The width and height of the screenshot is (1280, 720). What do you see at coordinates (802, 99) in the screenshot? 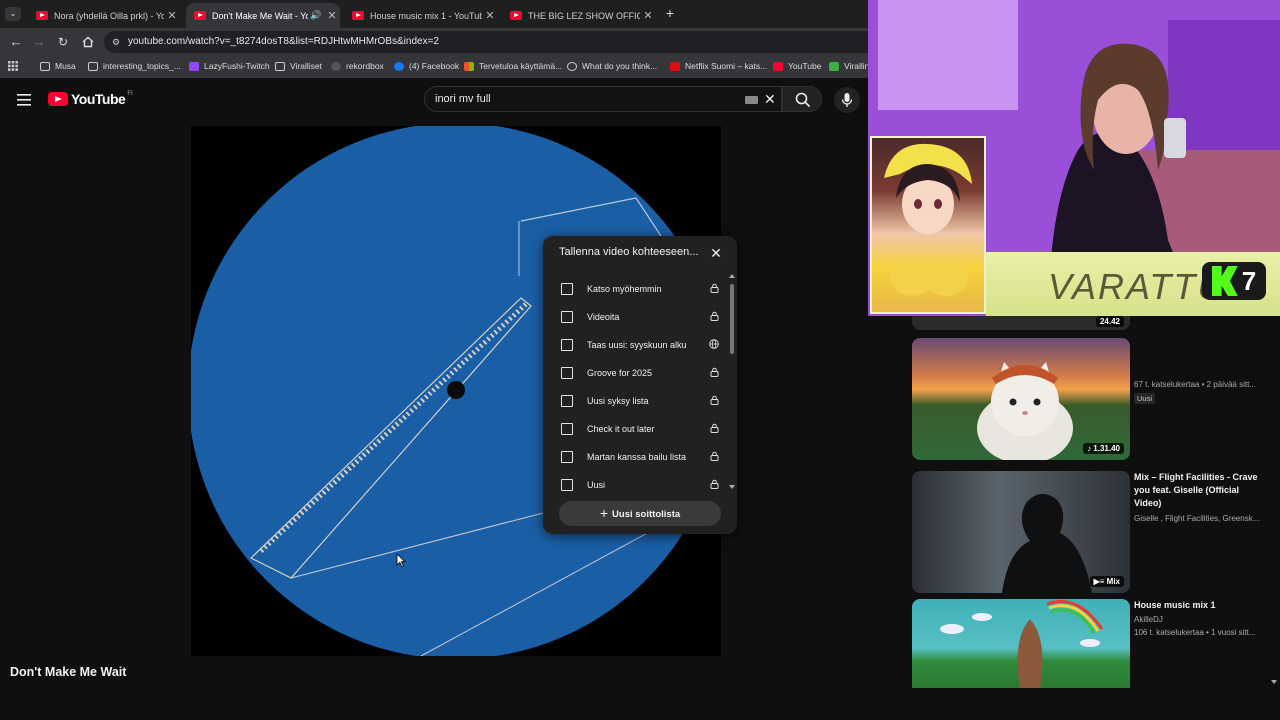
I see `search-button` at bounding box center [802, 99].